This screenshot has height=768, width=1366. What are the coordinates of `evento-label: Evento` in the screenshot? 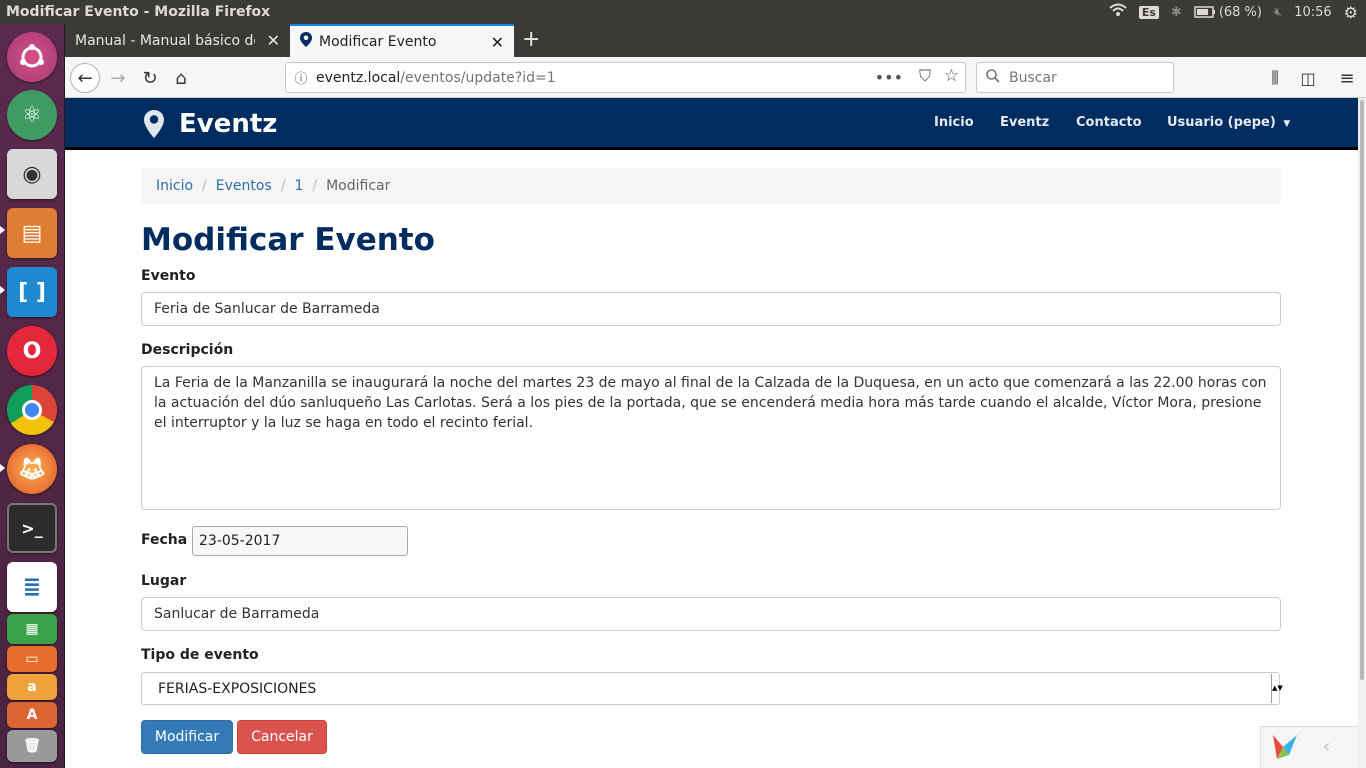 It's located at (168, 276).